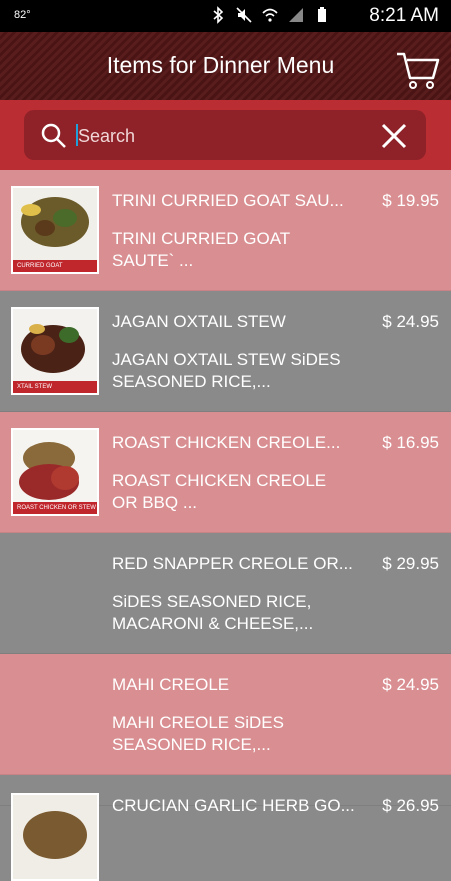  Describe the element at coordinates (410, 200) in the screenshot. I see `item-price: $ 19.95` at that location.